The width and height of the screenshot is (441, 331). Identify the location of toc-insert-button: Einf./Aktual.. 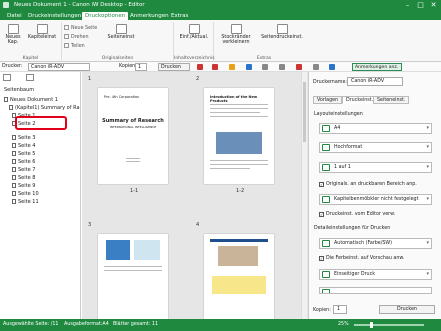
(194, 32).